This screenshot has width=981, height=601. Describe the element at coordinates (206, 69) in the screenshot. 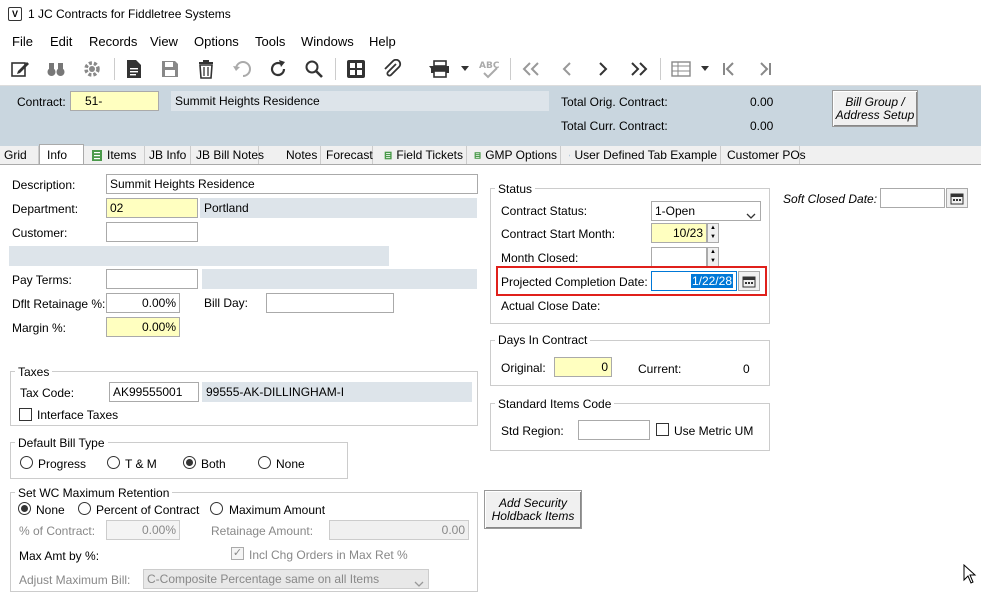

I see `delete-icon` at that location.